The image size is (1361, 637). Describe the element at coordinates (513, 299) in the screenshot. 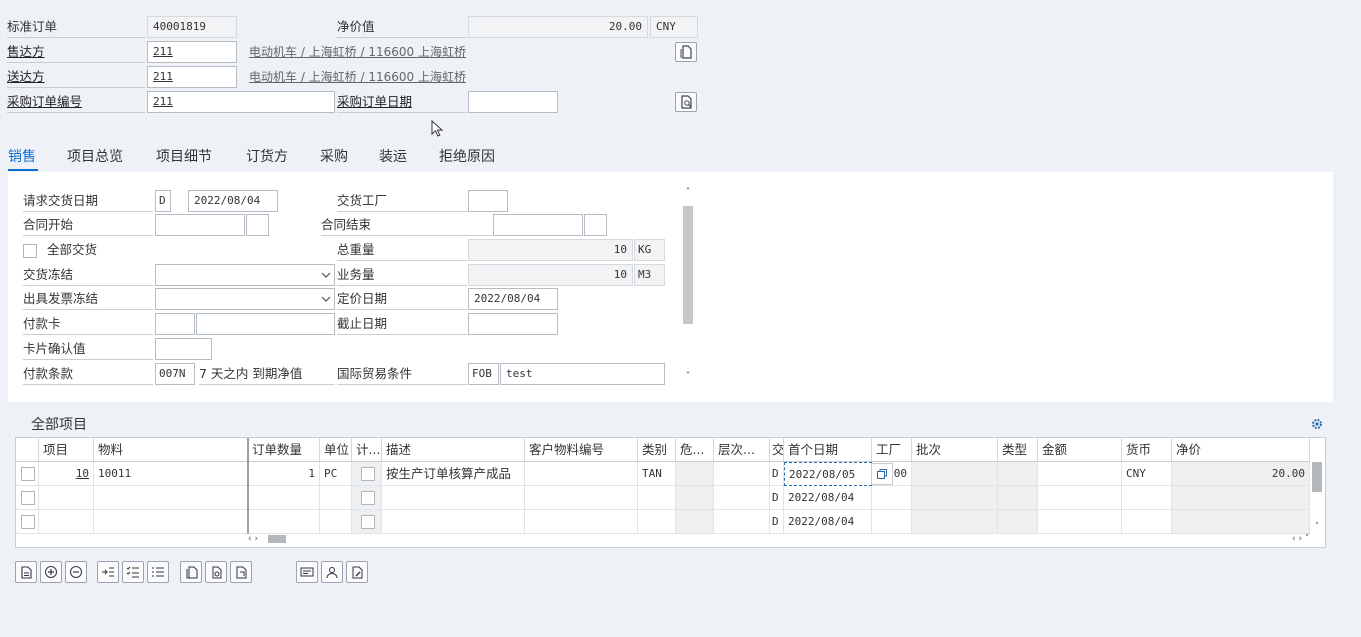

I see `pricing-date-field: 2022/08/04` at that location.